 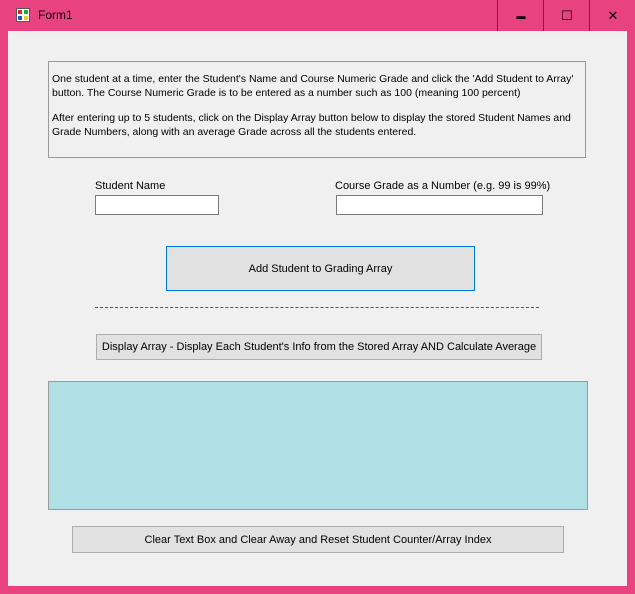 I want to click on close-icon: ✕, so click(x=613, y=15).